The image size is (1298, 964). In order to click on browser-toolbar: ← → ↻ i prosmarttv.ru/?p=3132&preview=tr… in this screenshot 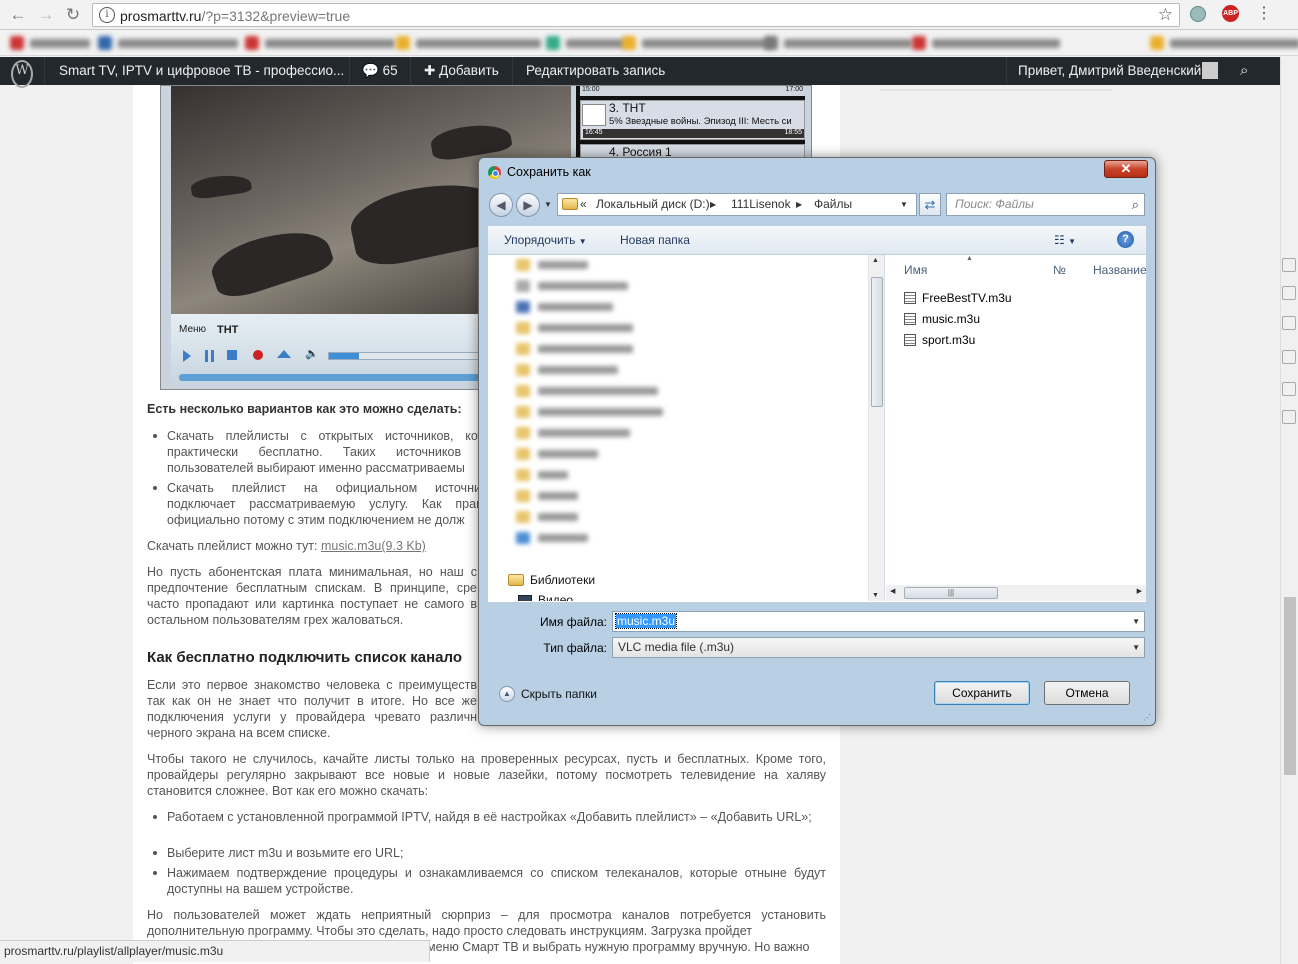, I will do `click(649, 15)`.